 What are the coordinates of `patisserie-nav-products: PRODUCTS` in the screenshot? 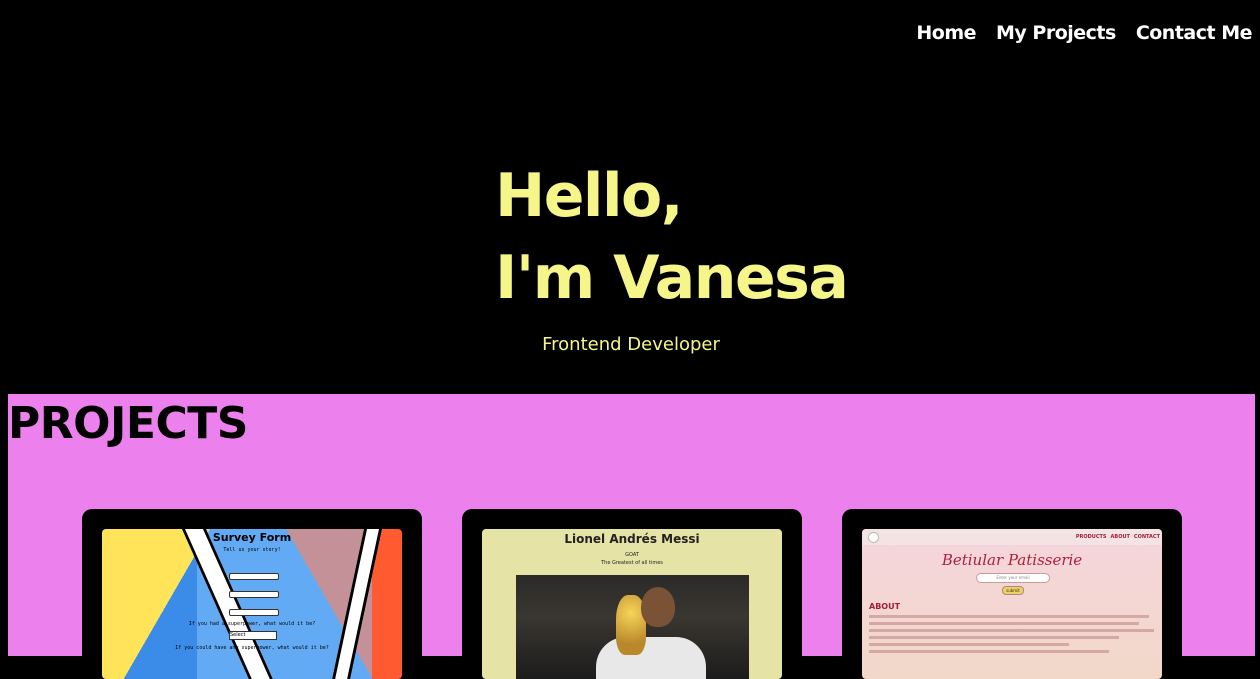 It's located at (1091, 537).